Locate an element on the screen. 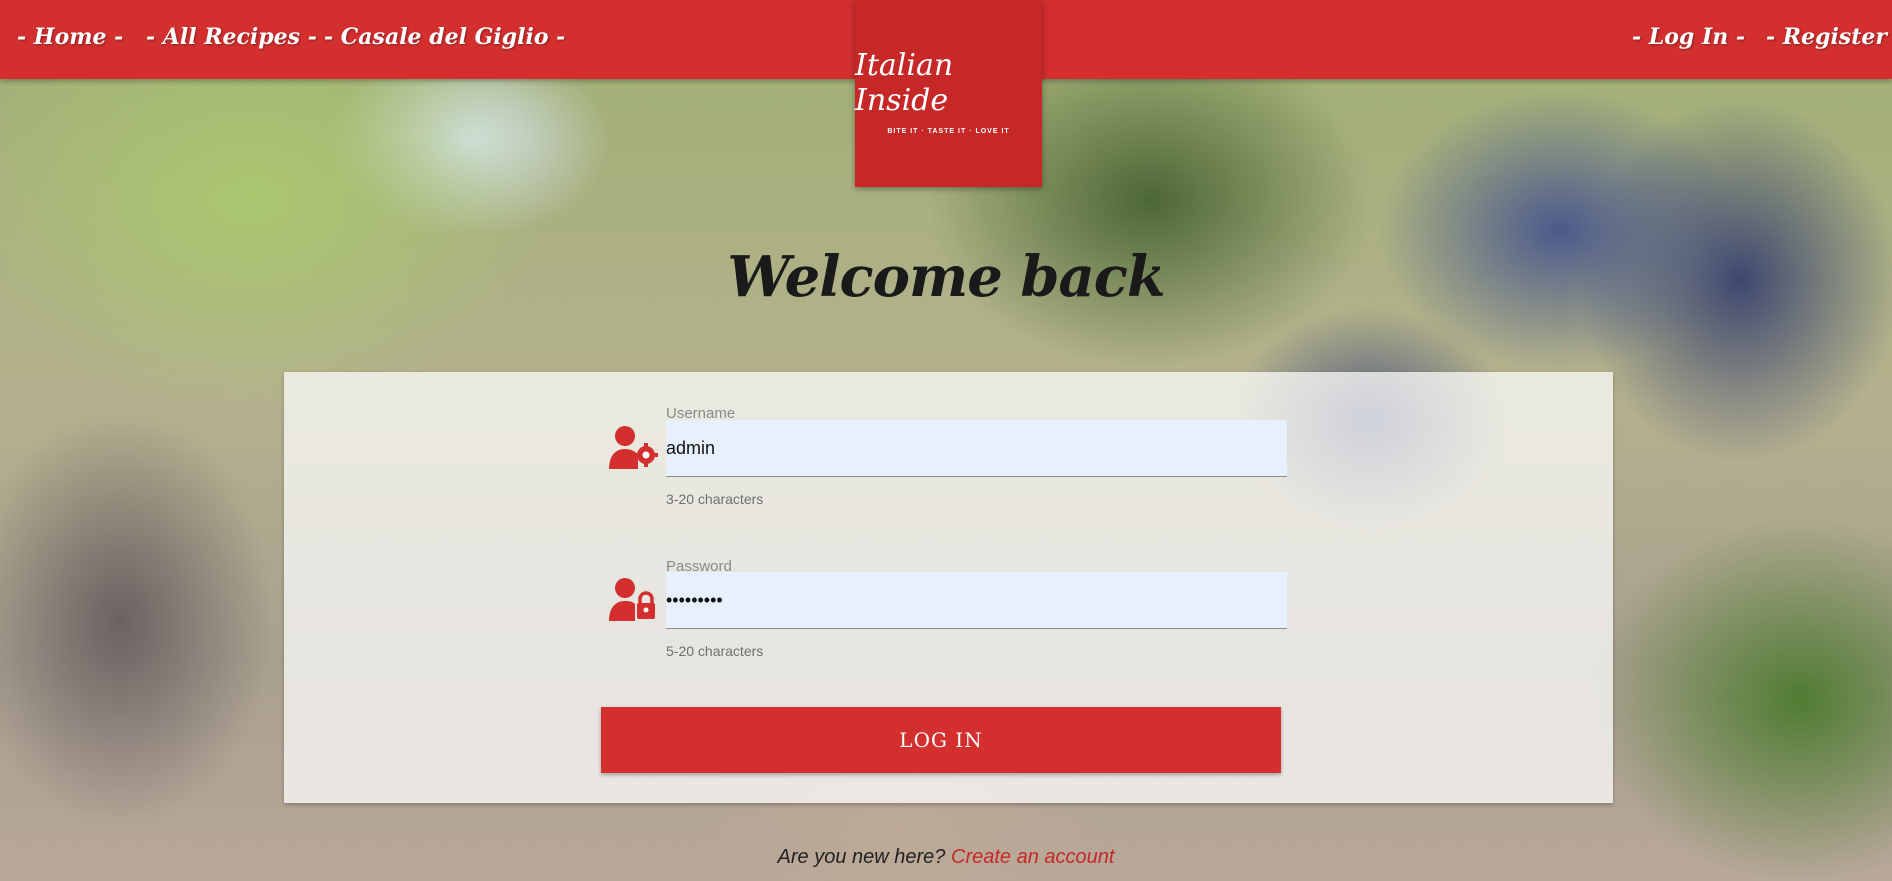 The width and height of the screenshot is (1892, 881). nav-login-link: - Log In - is located at coordinates (1688, 37).